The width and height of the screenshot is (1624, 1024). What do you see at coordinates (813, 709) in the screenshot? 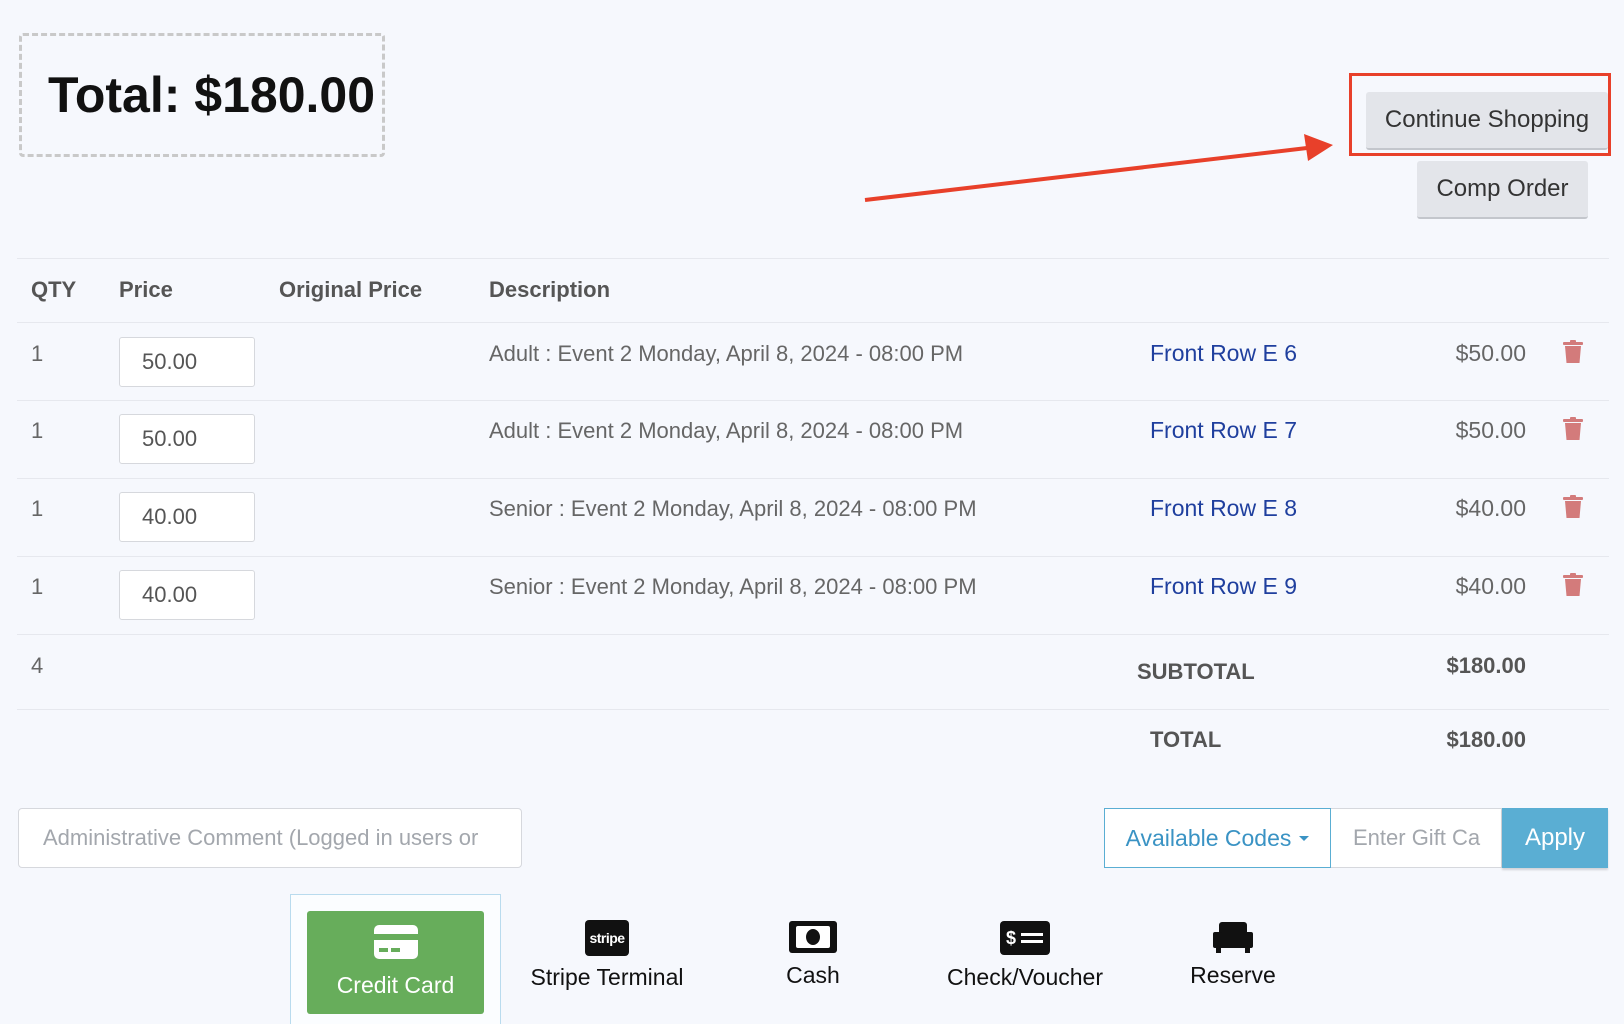
I see `subtotal-divider` at bounding box center [813, 709].